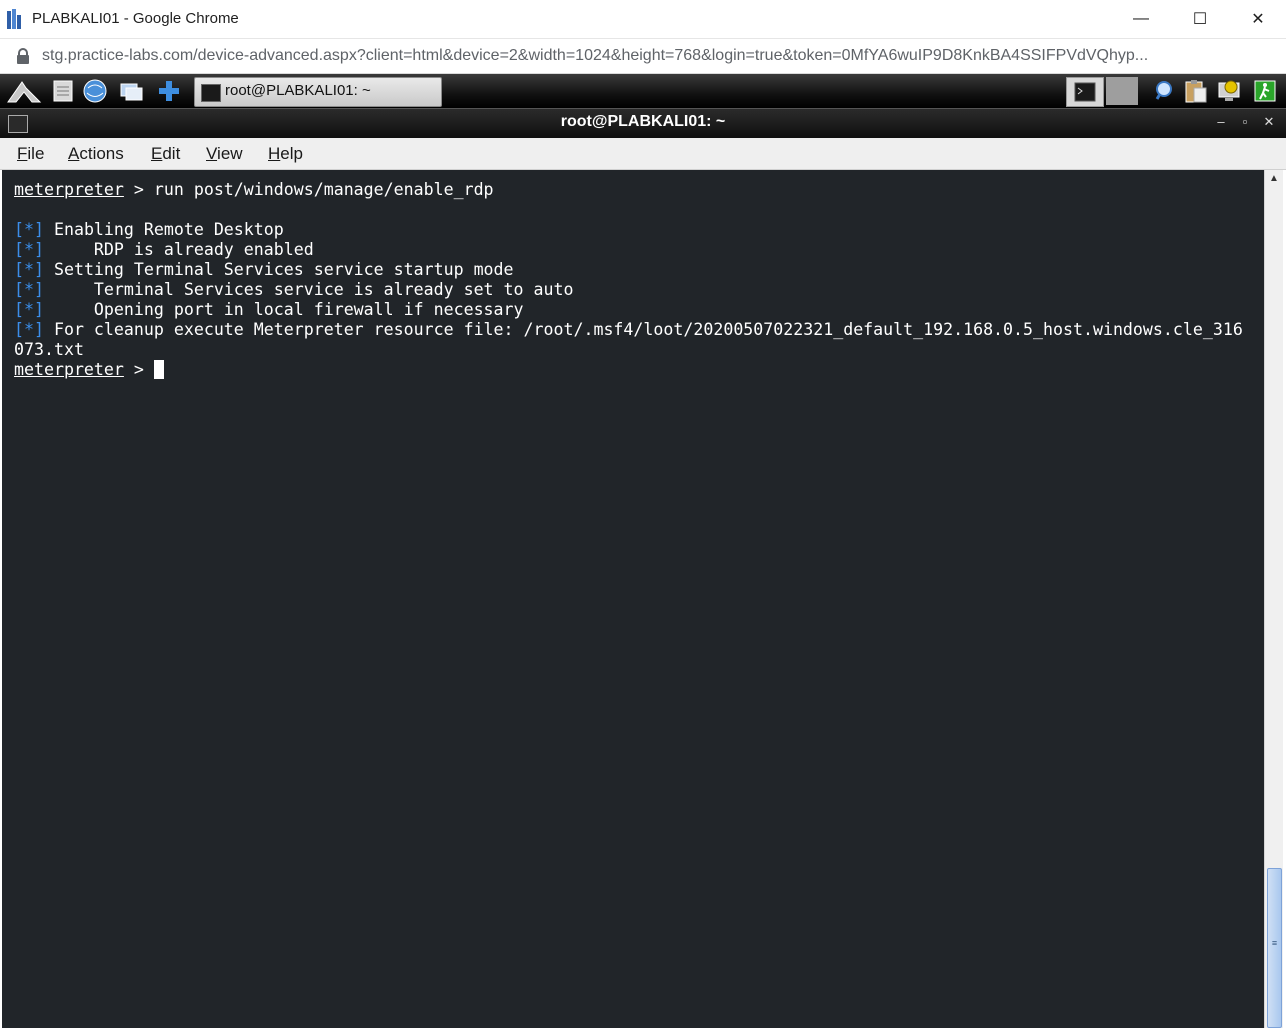 The image size is (1286, 1032). I want to click on maximize-button: ☐, so click(1200, 19).